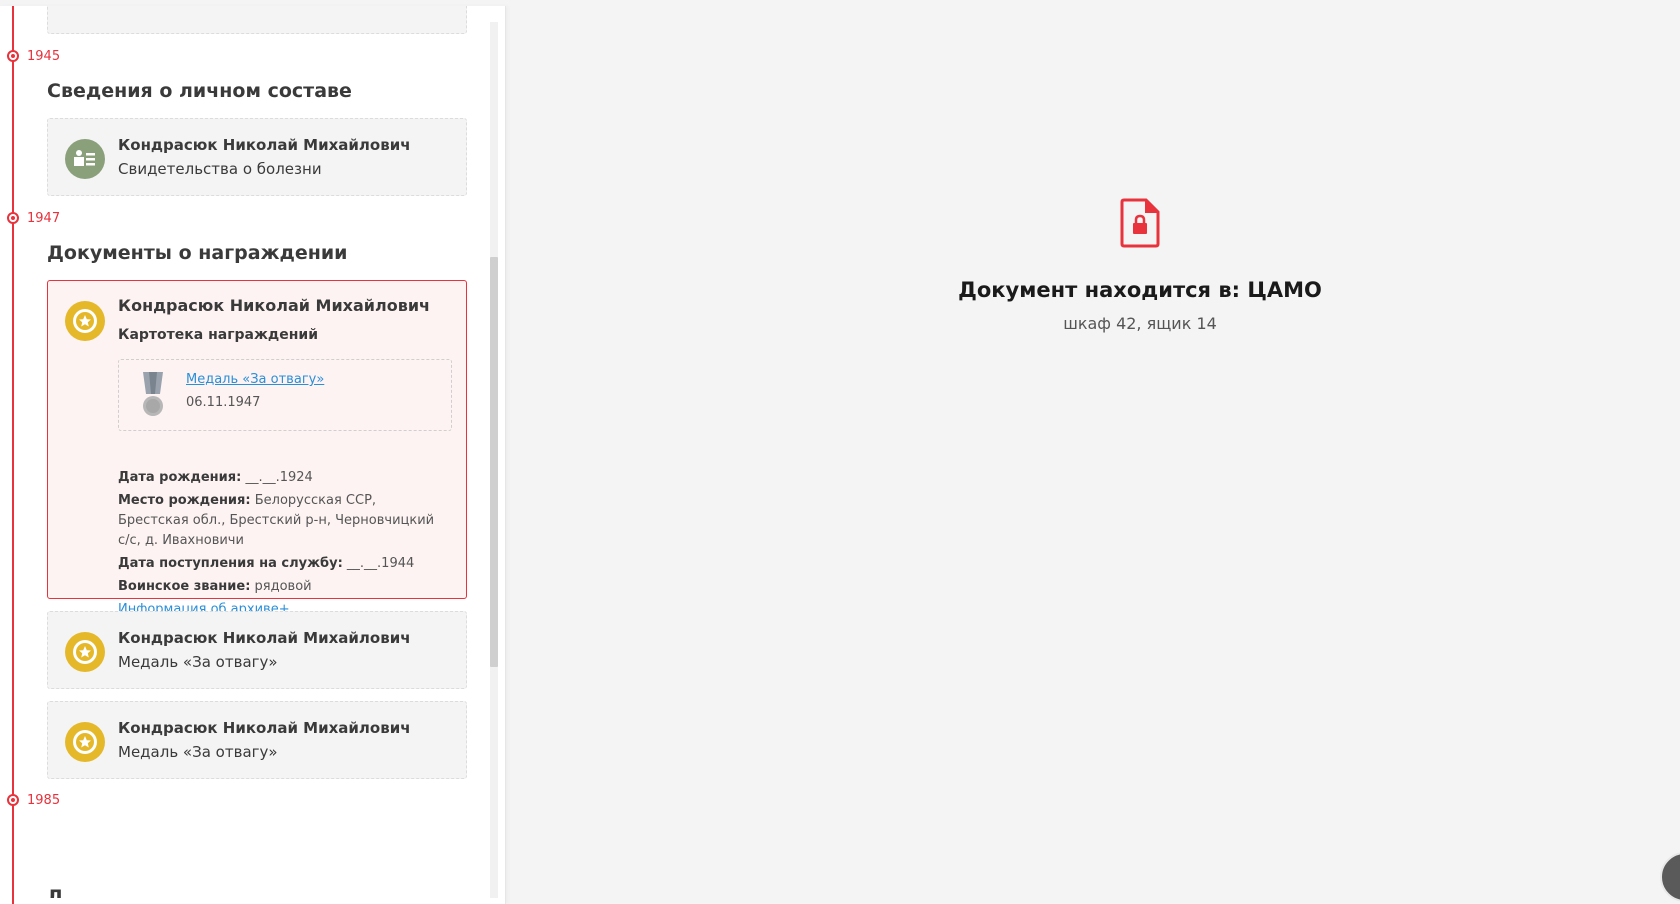  I want to click on detail-row: Воинское звание: рядовой, so click(283, 587).